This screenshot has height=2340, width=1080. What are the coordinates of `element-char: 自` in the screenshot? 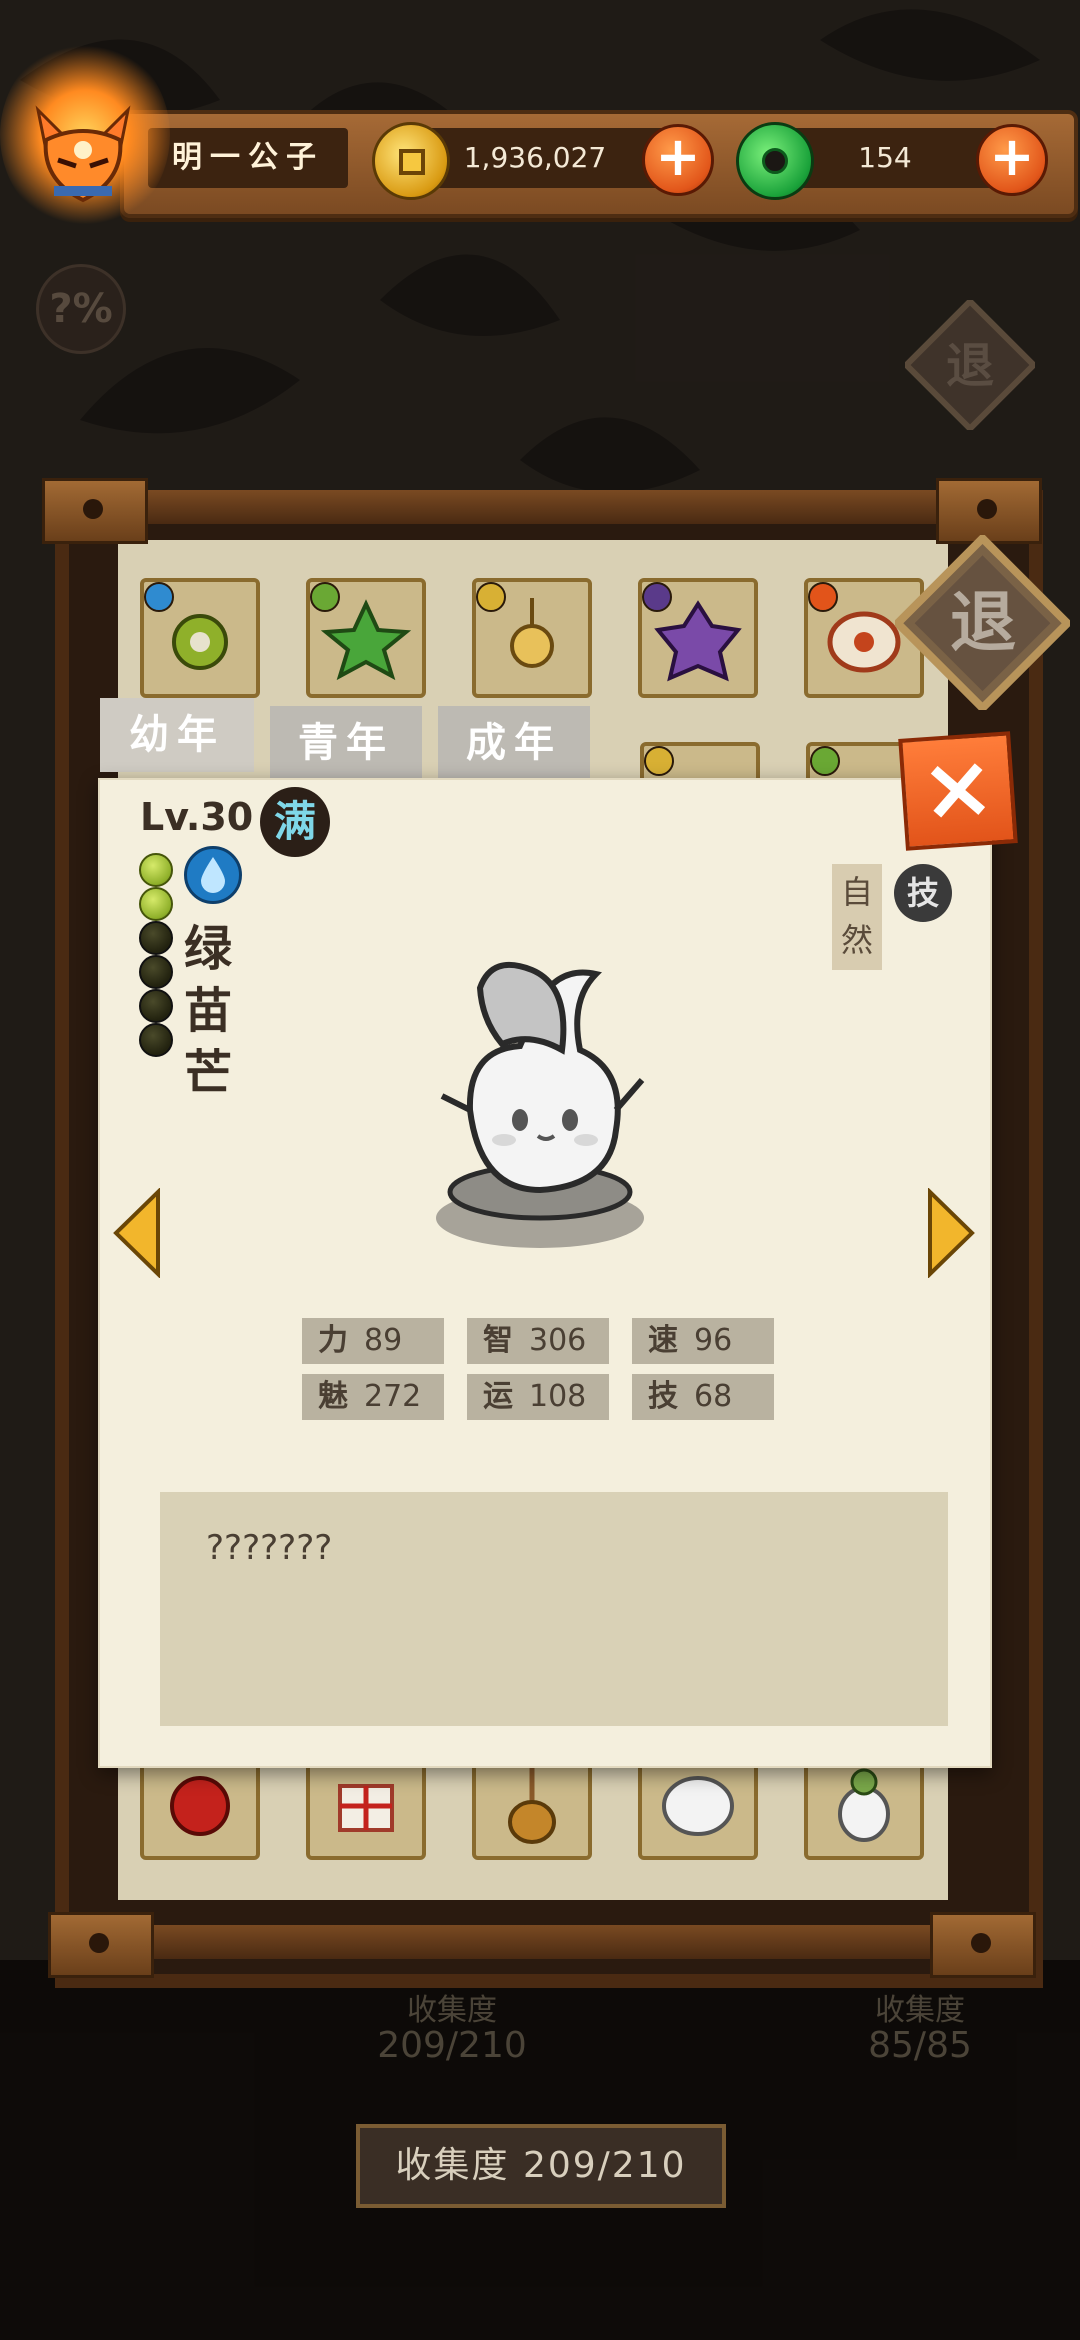 It's located at (856, 892).